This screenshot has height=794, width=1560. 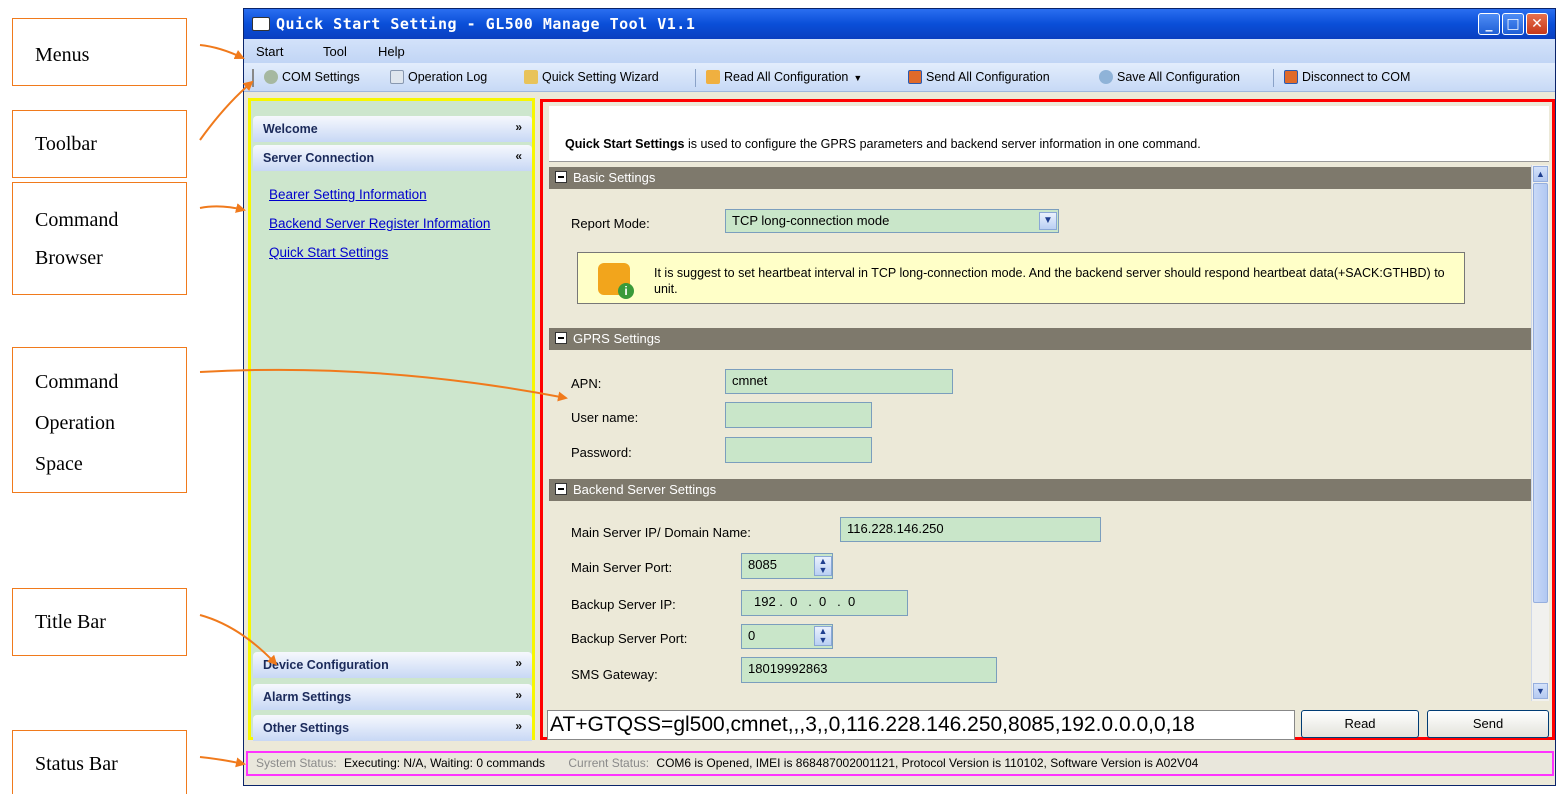 What do you see at coordinates (1291, 77) in the screenshot?
I see `disconnect-icon` at bounding box center [1291, 77].